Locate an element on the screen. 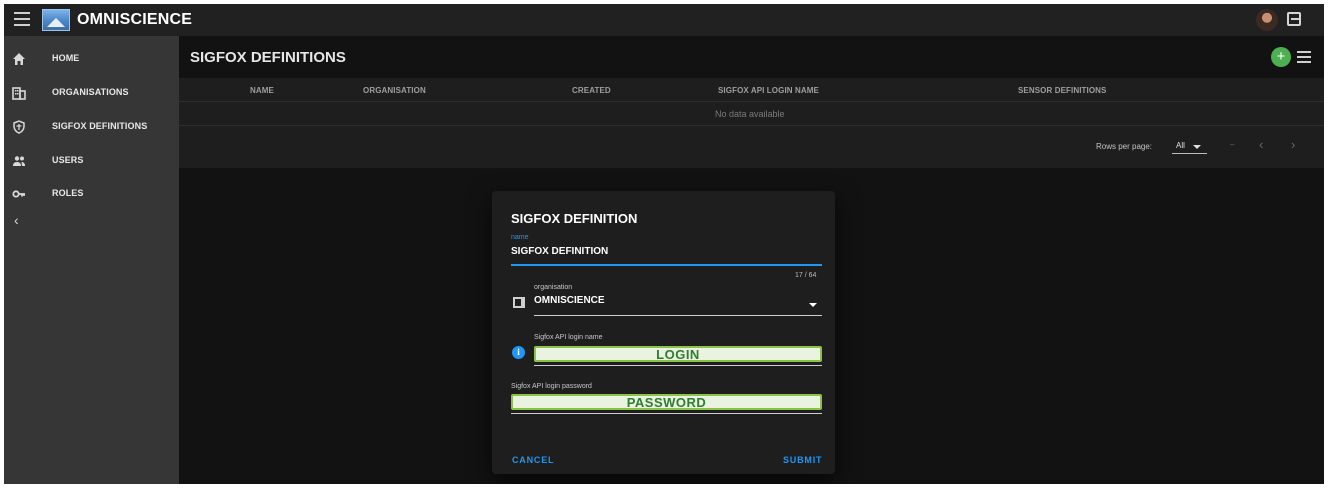  organisation-value: OMNISCIENCE is located at coordinates (569, 300).